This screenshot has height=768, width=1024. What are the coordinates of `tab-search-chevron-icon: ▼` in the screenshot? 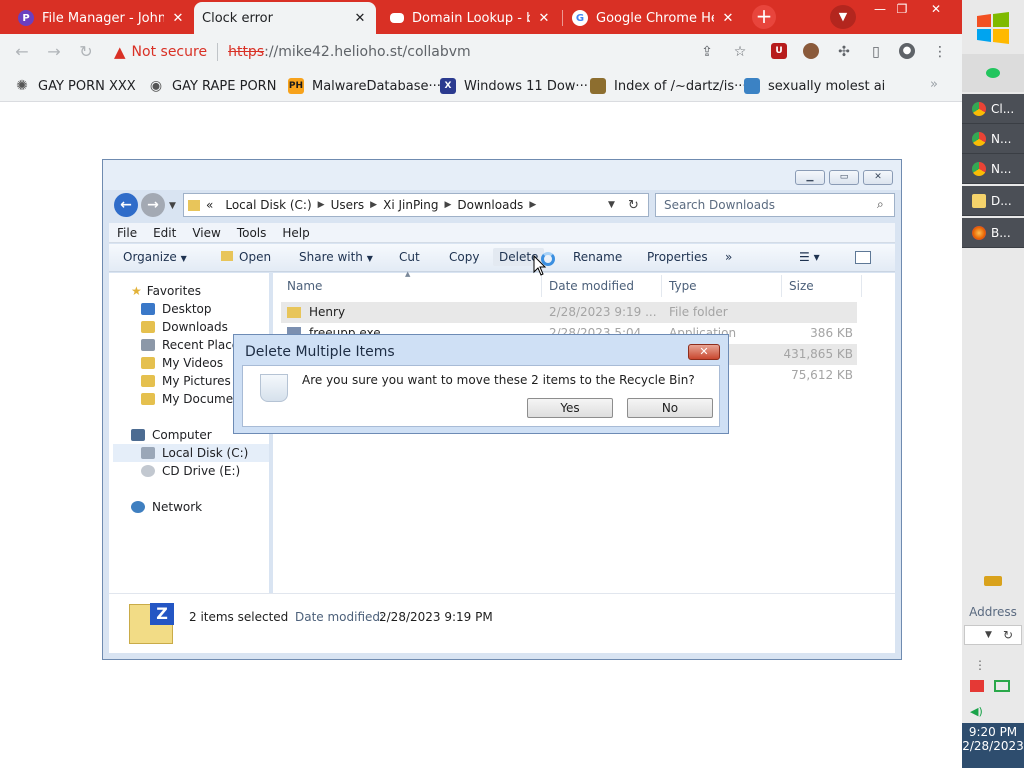 It's located at (843, 17).